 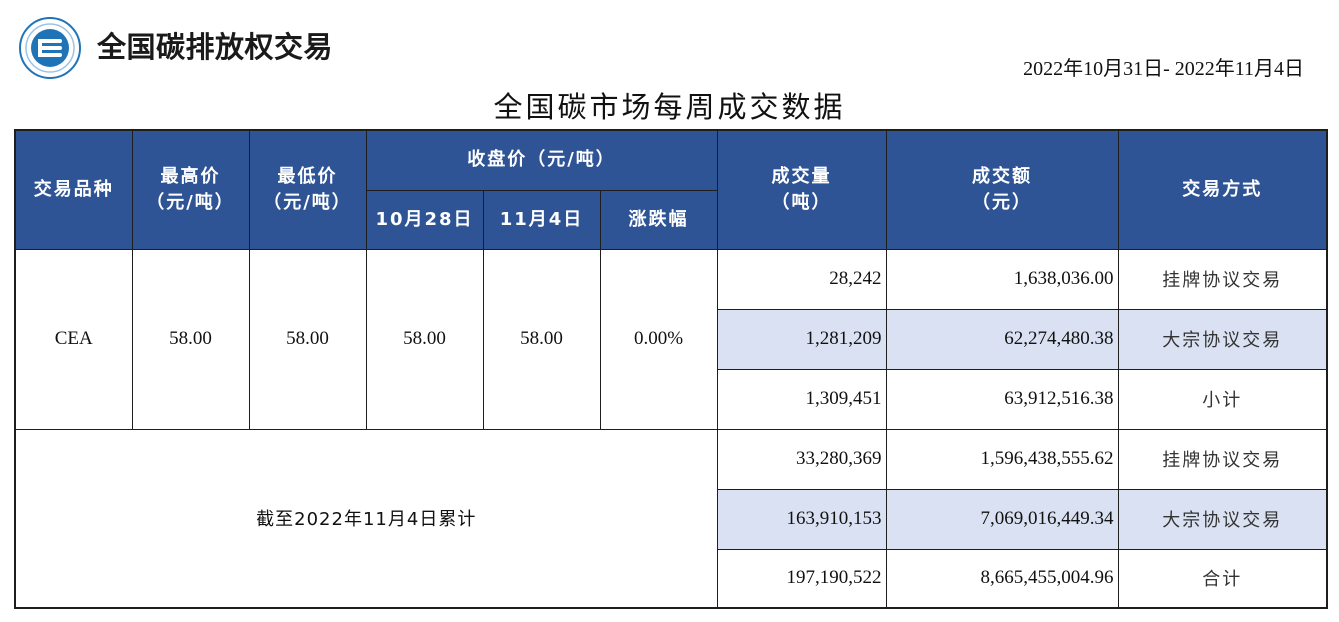 I want to click on header-volume-unit: （吨）, so click(x=801, y=202).